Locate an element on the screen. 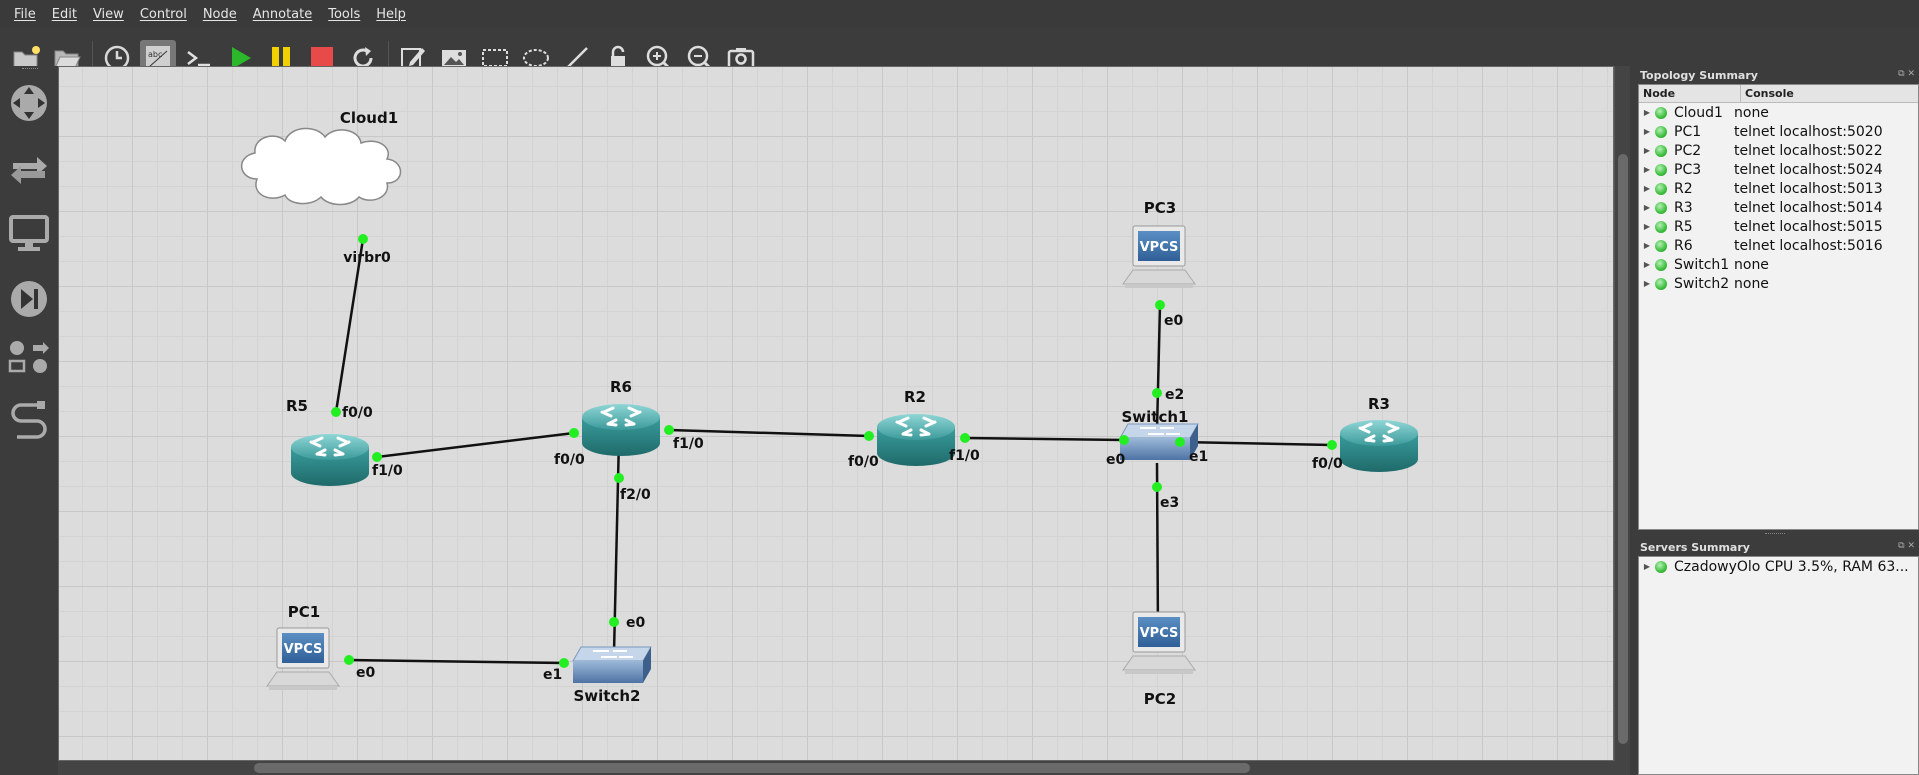  node-cloud1: Cloud1 virbr0 is located at coordinates (321, 187).